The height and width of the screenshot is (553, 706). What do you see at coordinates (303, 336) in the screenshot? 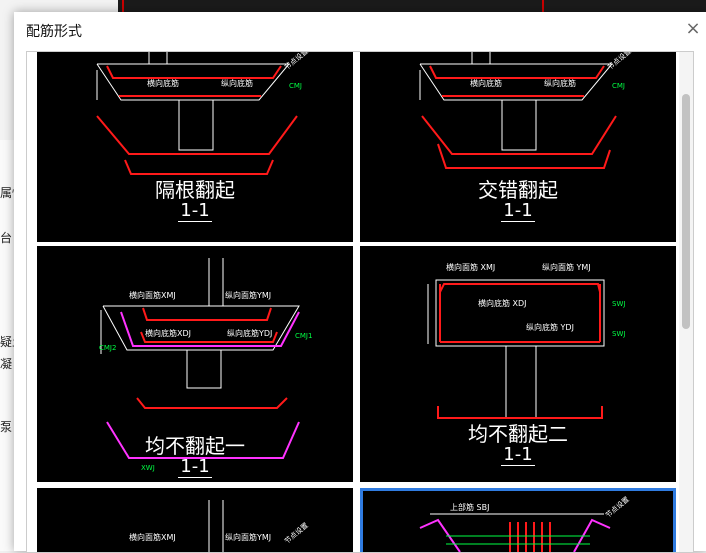
I see `svg-text: CMJ1` at bounding box center [303, 336].